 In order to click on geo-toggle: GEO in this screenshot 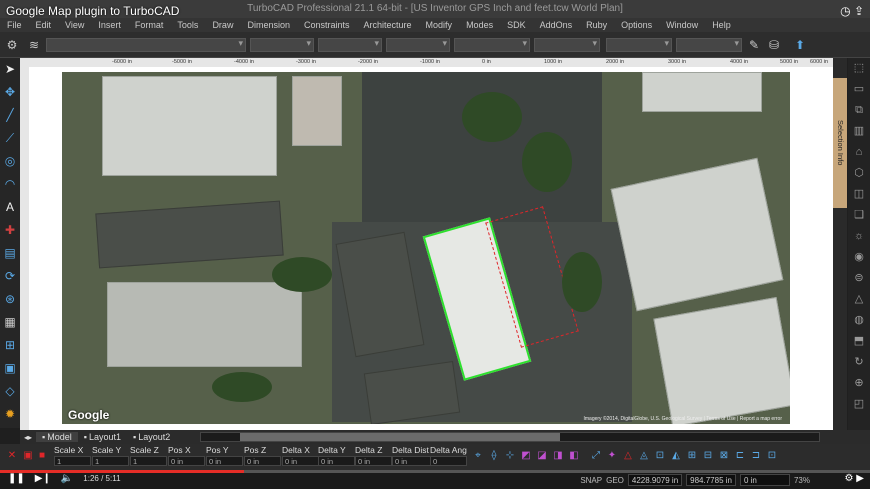, I will do `click(615, 480)`.